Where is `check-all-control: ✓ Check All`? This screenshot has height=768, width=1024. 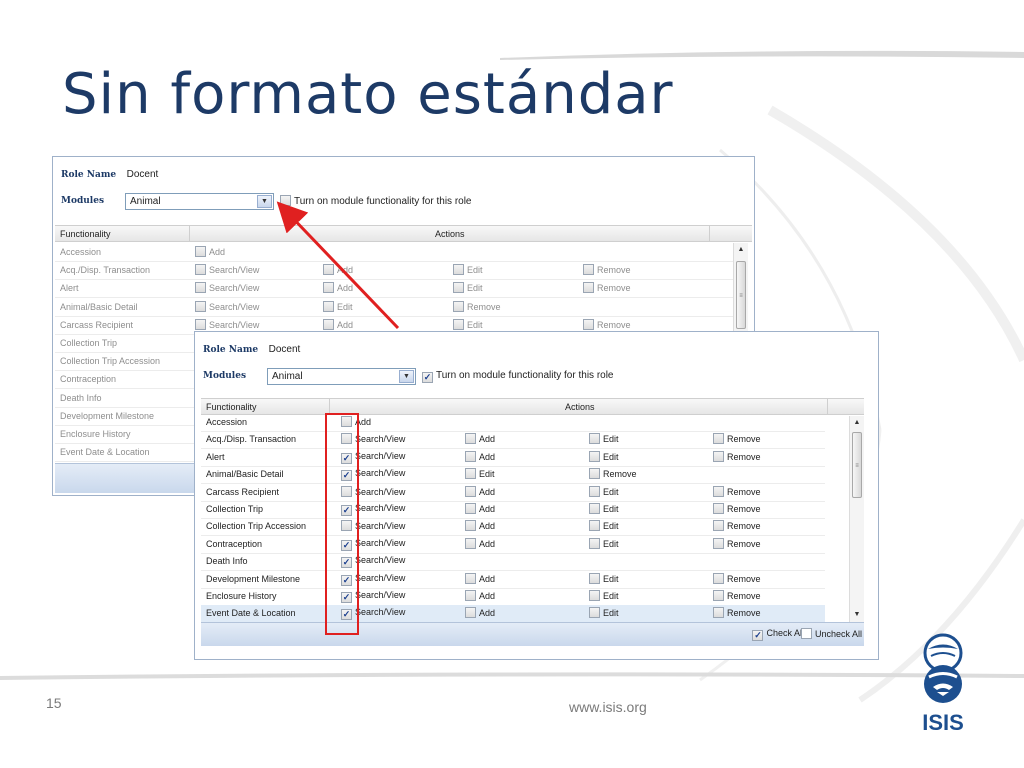 check-all-control: ✓ Check All is located at coordinates (778, 634).